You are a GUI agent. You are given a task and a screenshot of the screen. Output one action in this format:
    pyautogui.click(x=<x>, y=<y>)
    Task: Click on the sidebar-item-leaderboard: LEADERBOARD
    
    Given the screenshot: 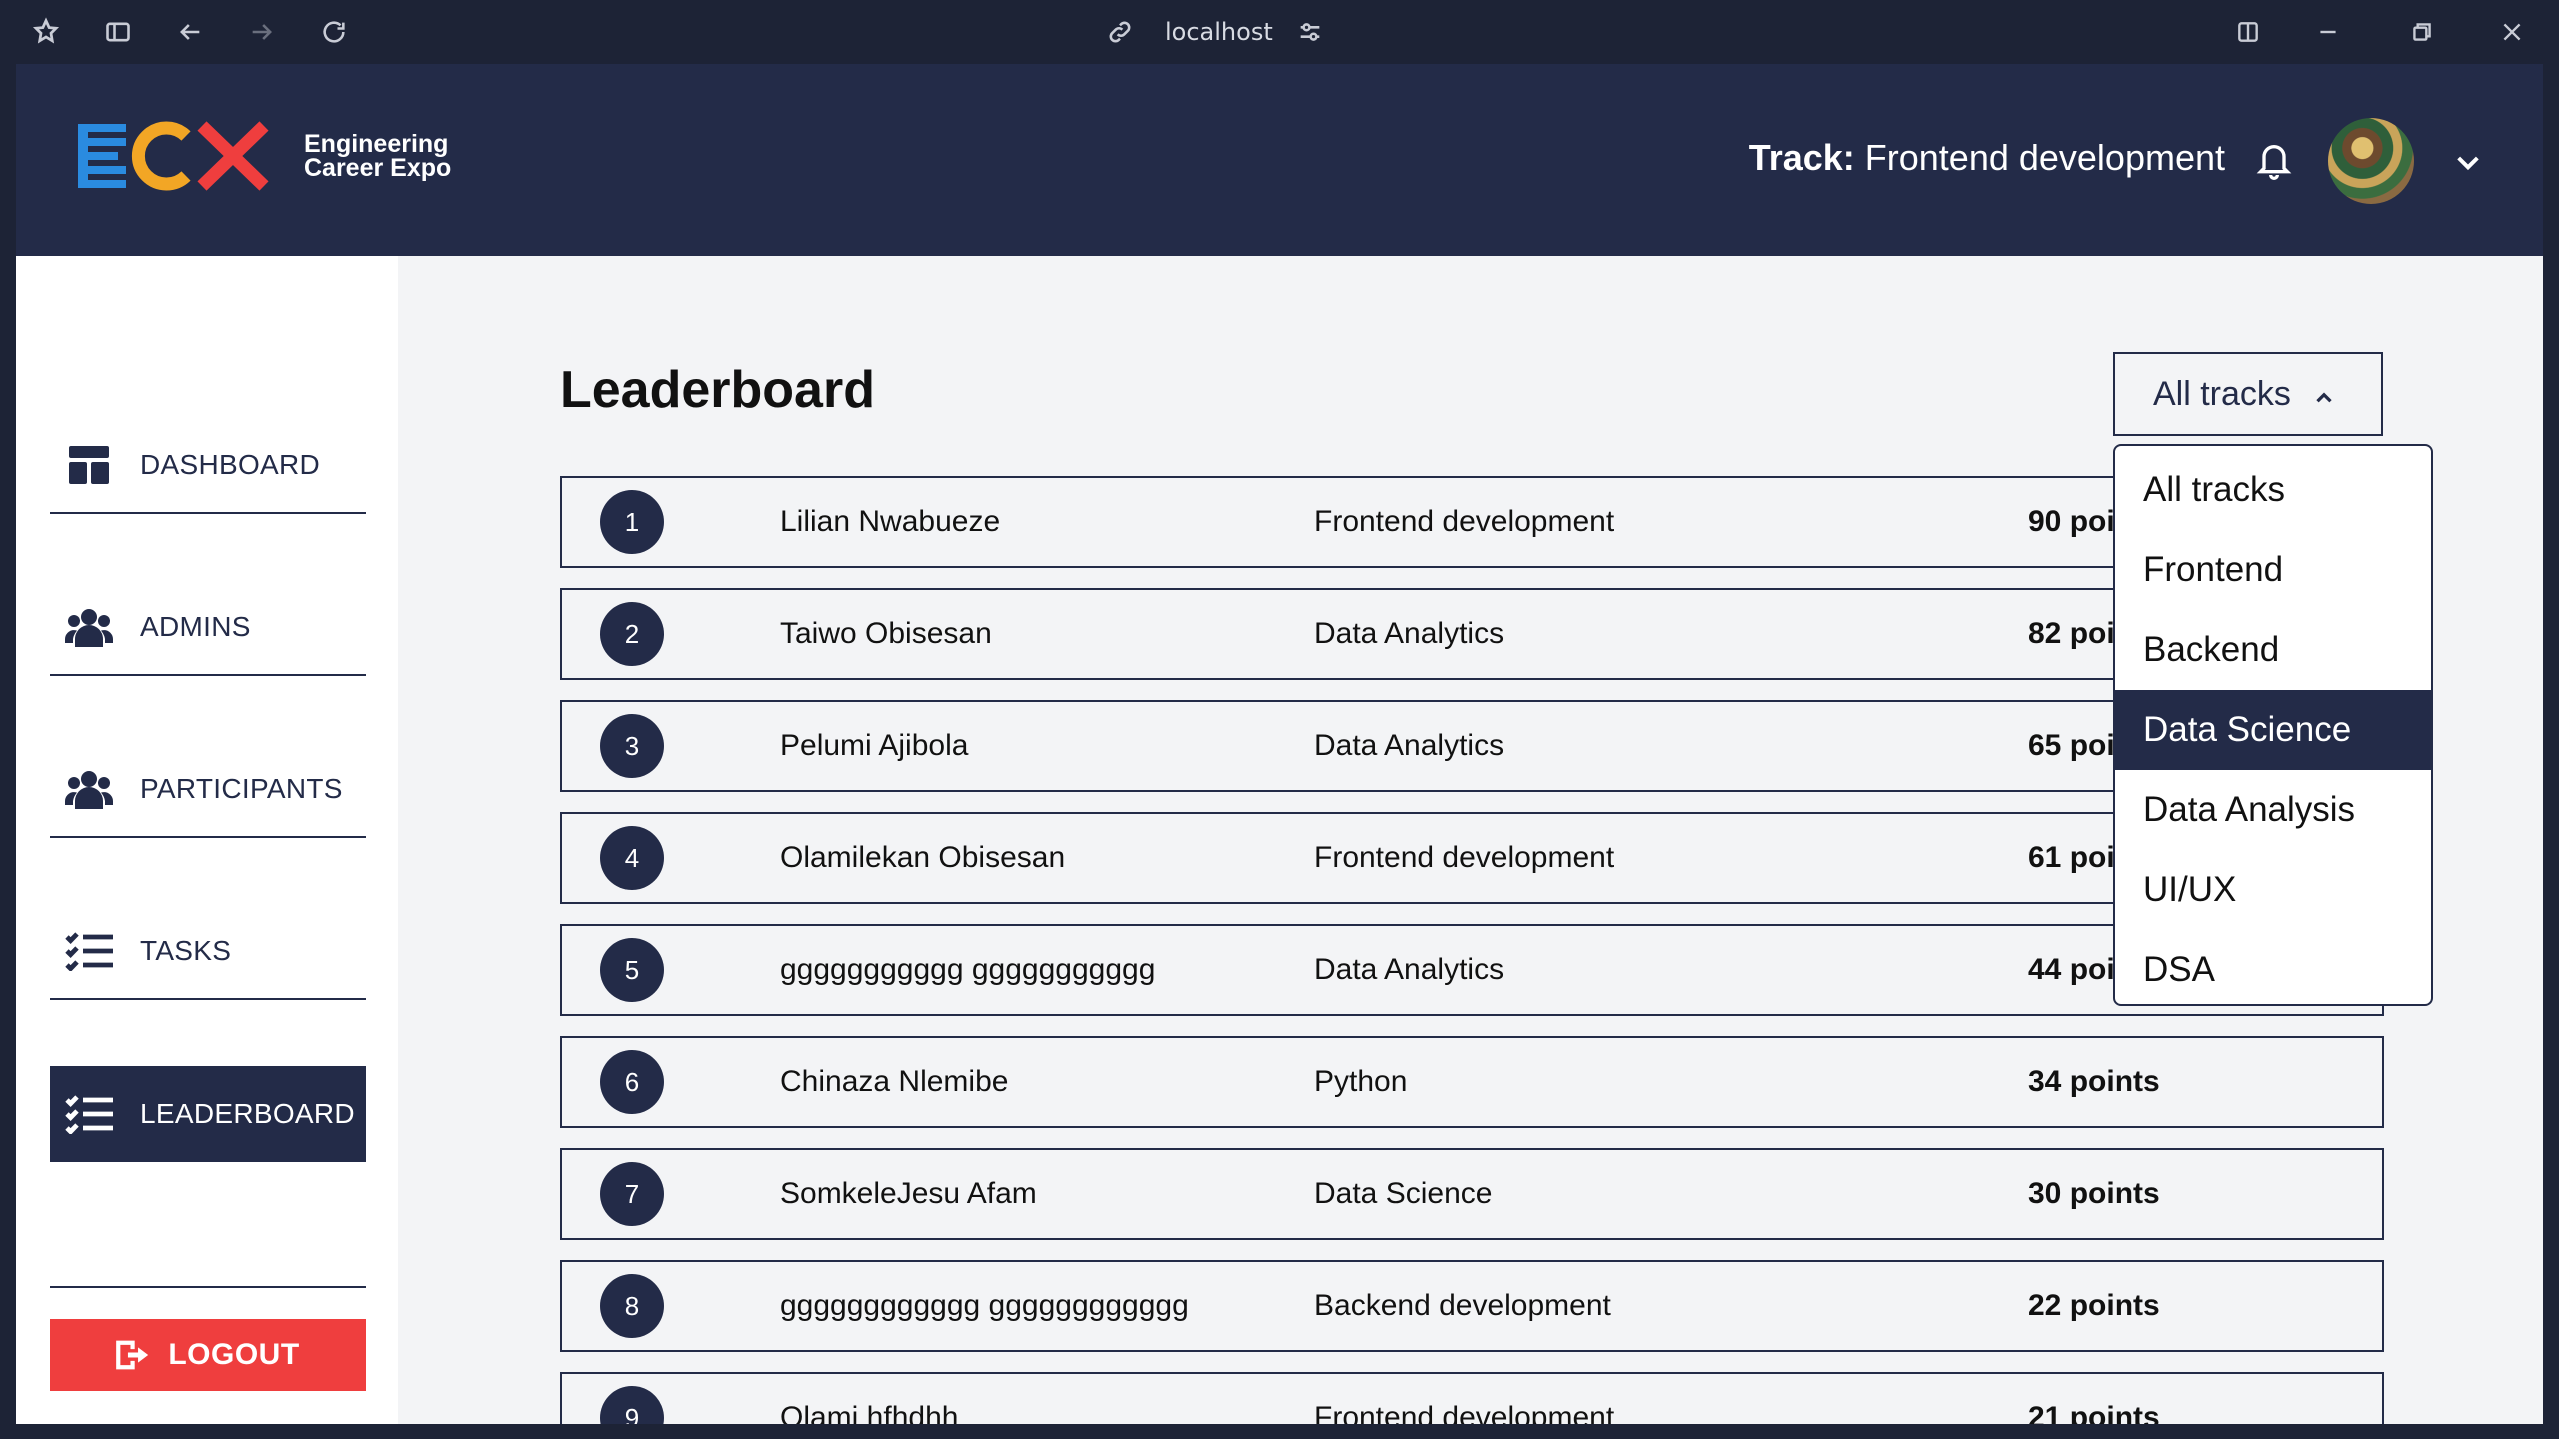 What is the action you would take?
    pyautogui.click(x=208, y=1114)
    